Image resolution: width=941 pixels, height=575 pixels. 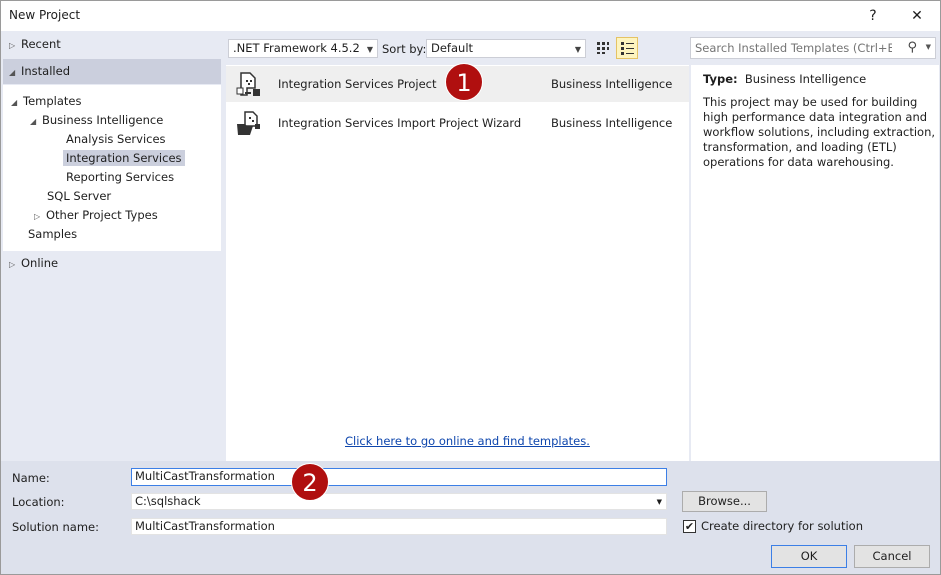 I want to click on solution-name-input: MultiCastTransformation, so click(x=399, y=526).